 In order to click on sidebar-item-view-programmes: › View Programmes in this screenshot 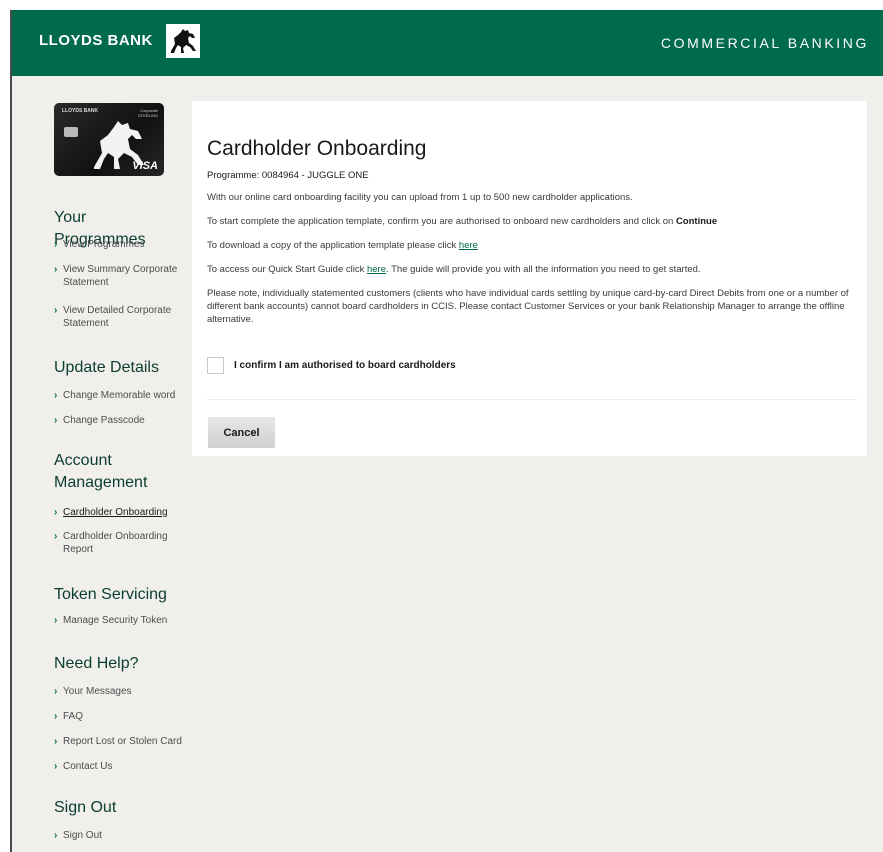, I will do `click(119, 244)`.